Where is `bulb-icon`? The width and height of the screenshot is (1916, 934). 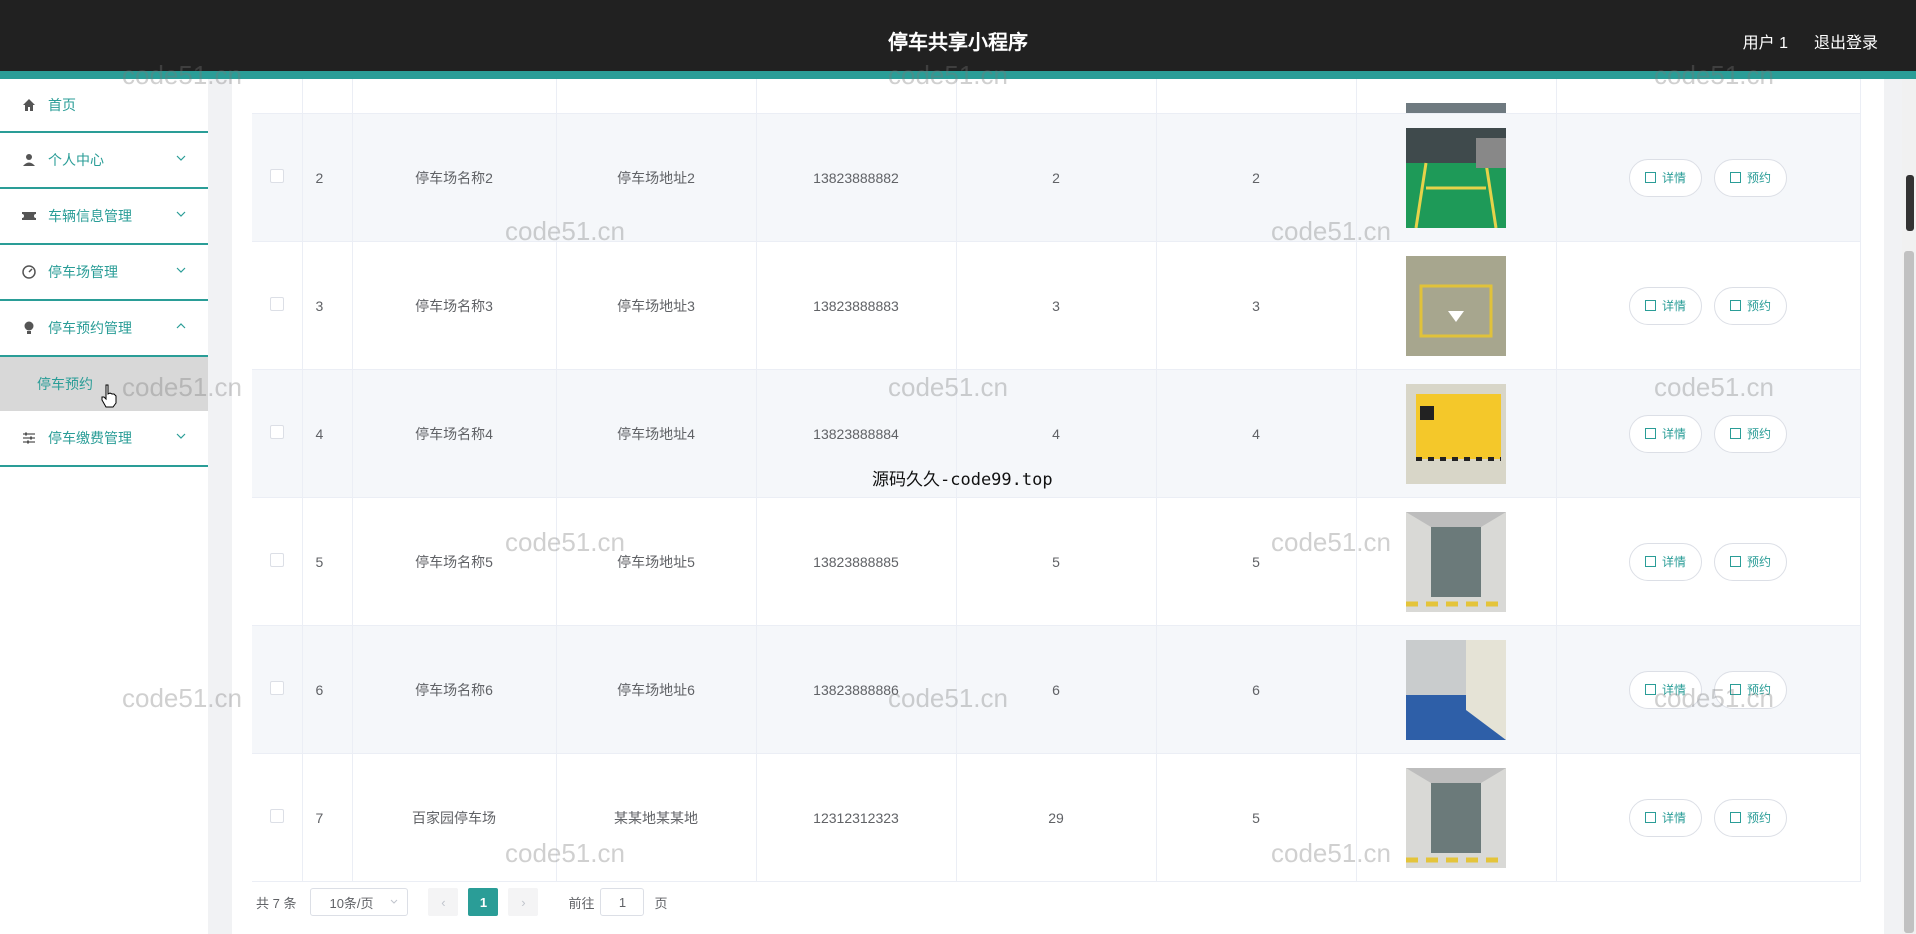 bulb-icon is located at coordinates (29, 328).